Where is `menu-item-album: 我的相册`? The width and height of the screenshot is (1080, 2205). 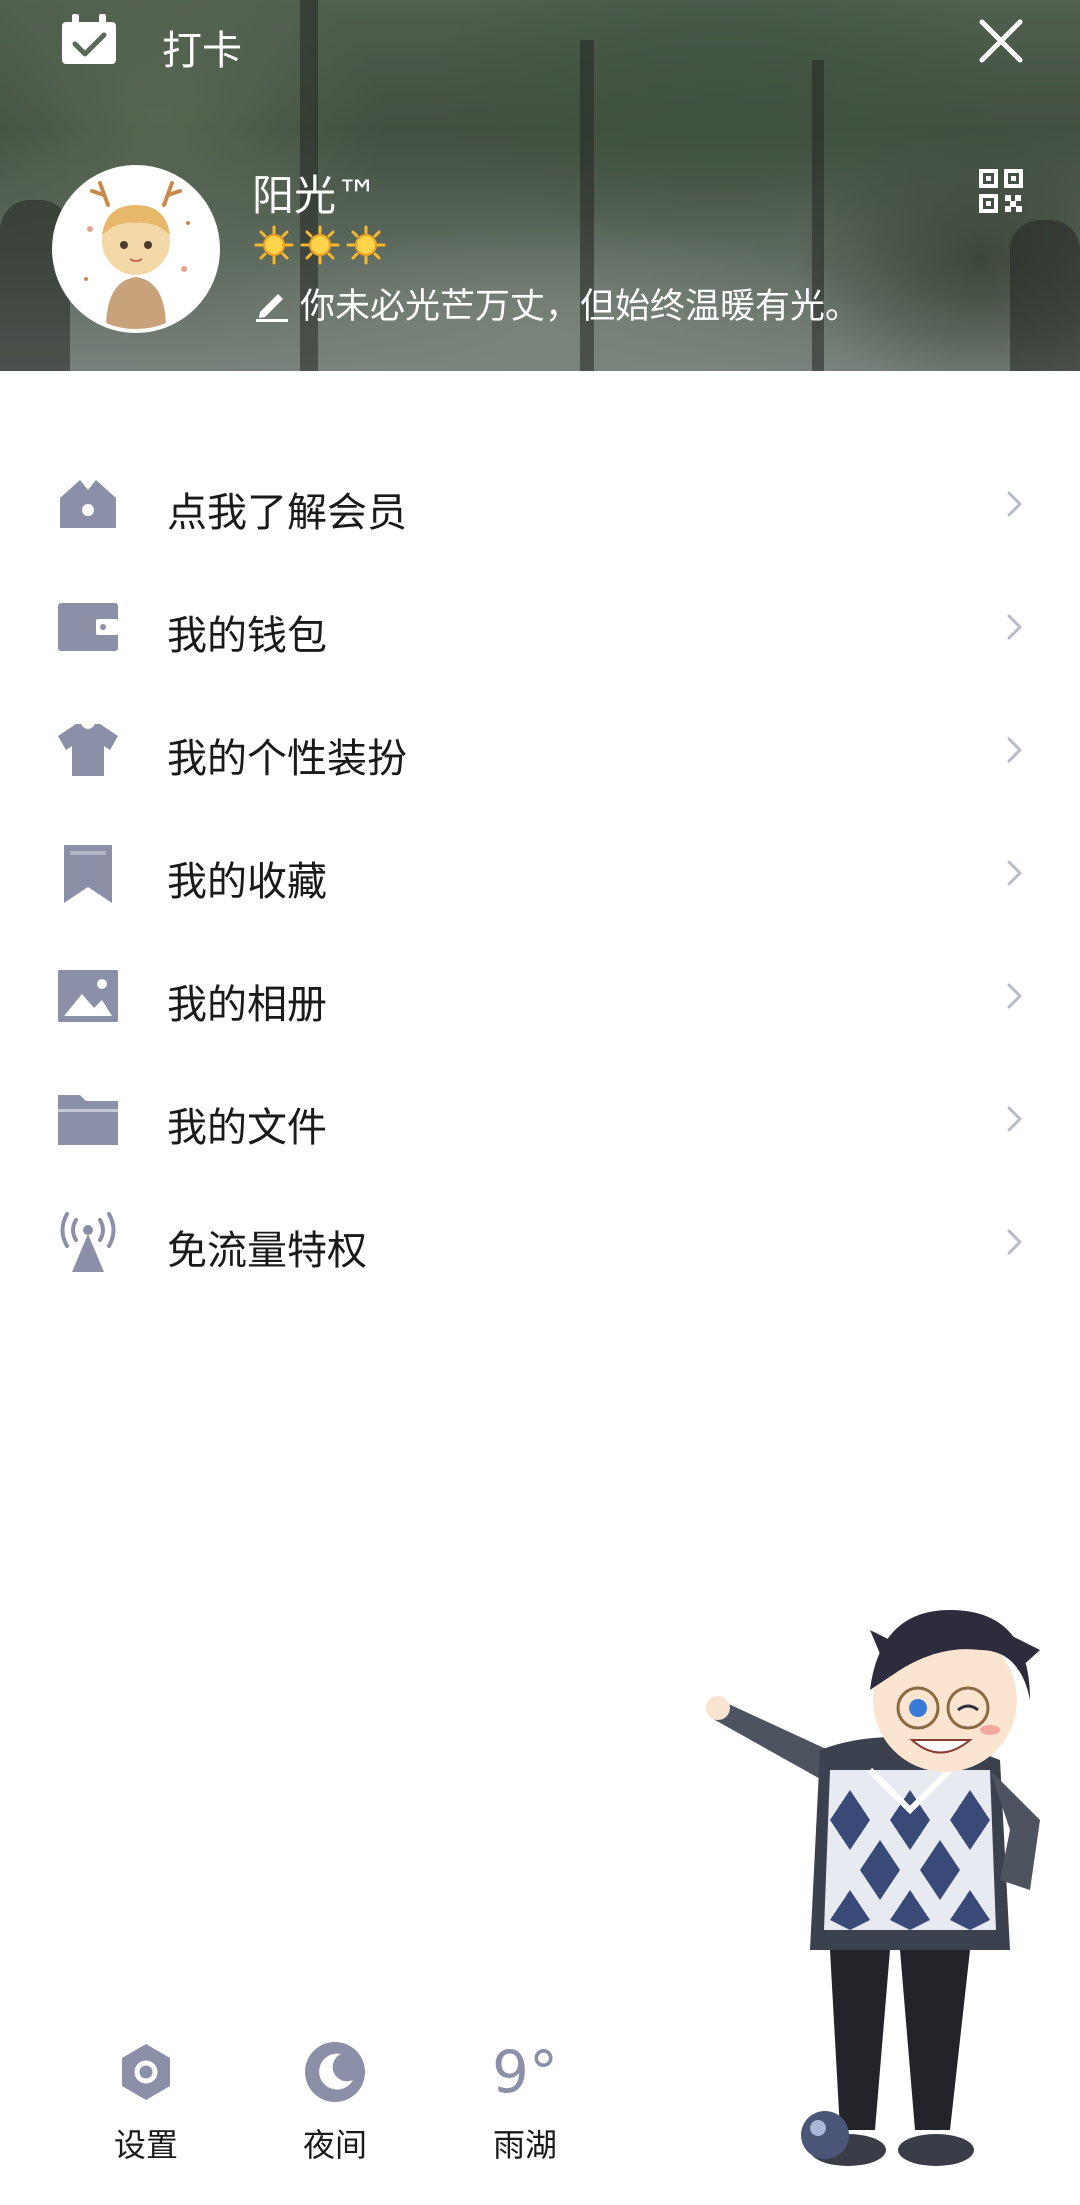 menu-item-album: 我的相册 is located at coordinates (540, 995).